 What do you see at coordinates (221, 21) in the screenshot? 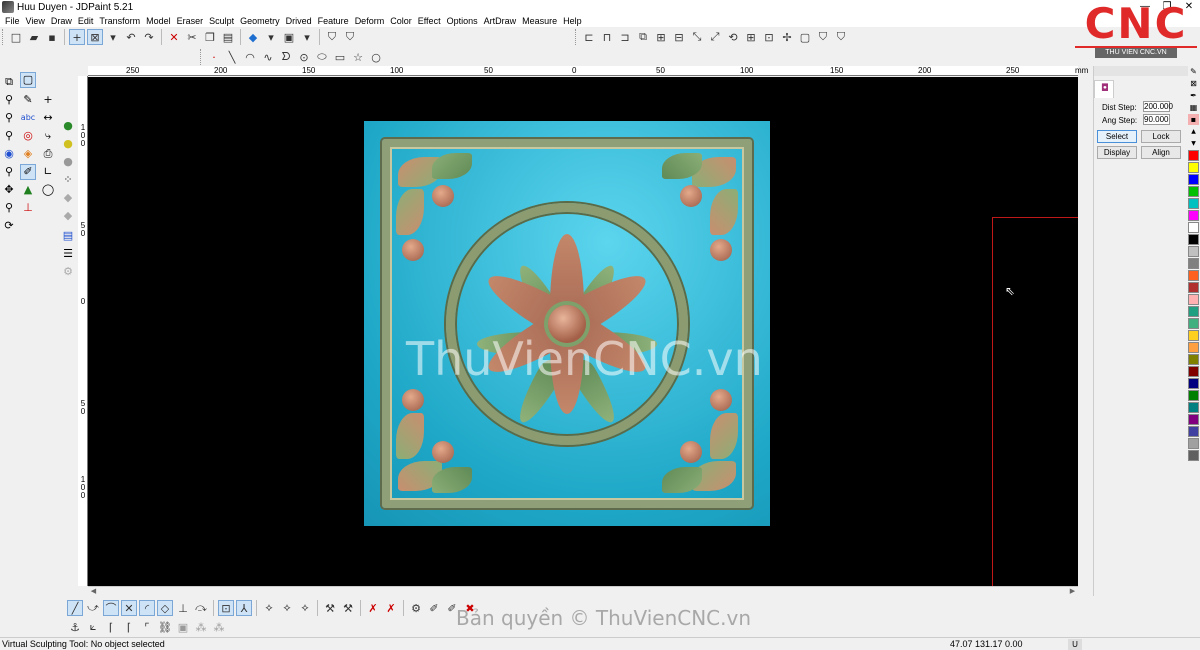
I see `menu-sculpt: Sculpt` at bounding box center [221, 21].